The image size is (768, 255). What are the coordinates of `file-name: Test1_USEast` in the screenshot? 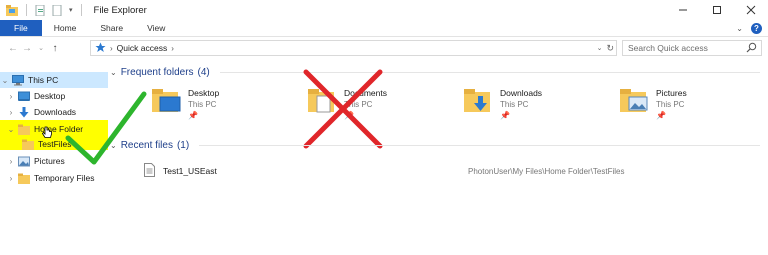 It's located at (190, 171).